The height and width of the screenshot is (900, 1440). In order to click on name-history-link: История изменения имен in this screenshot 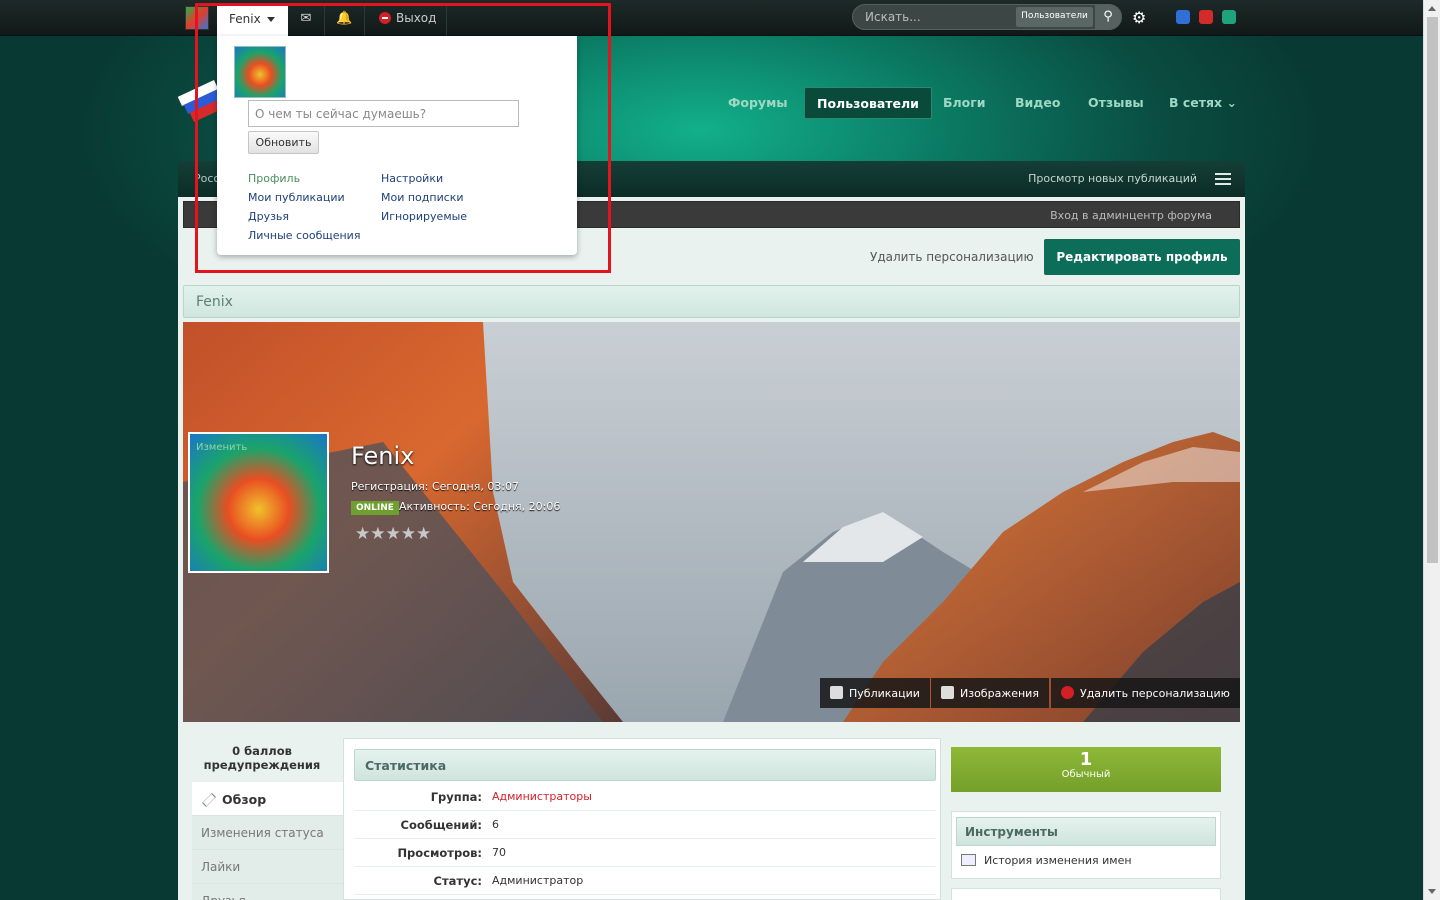, I will do `click(1058, 860)`.